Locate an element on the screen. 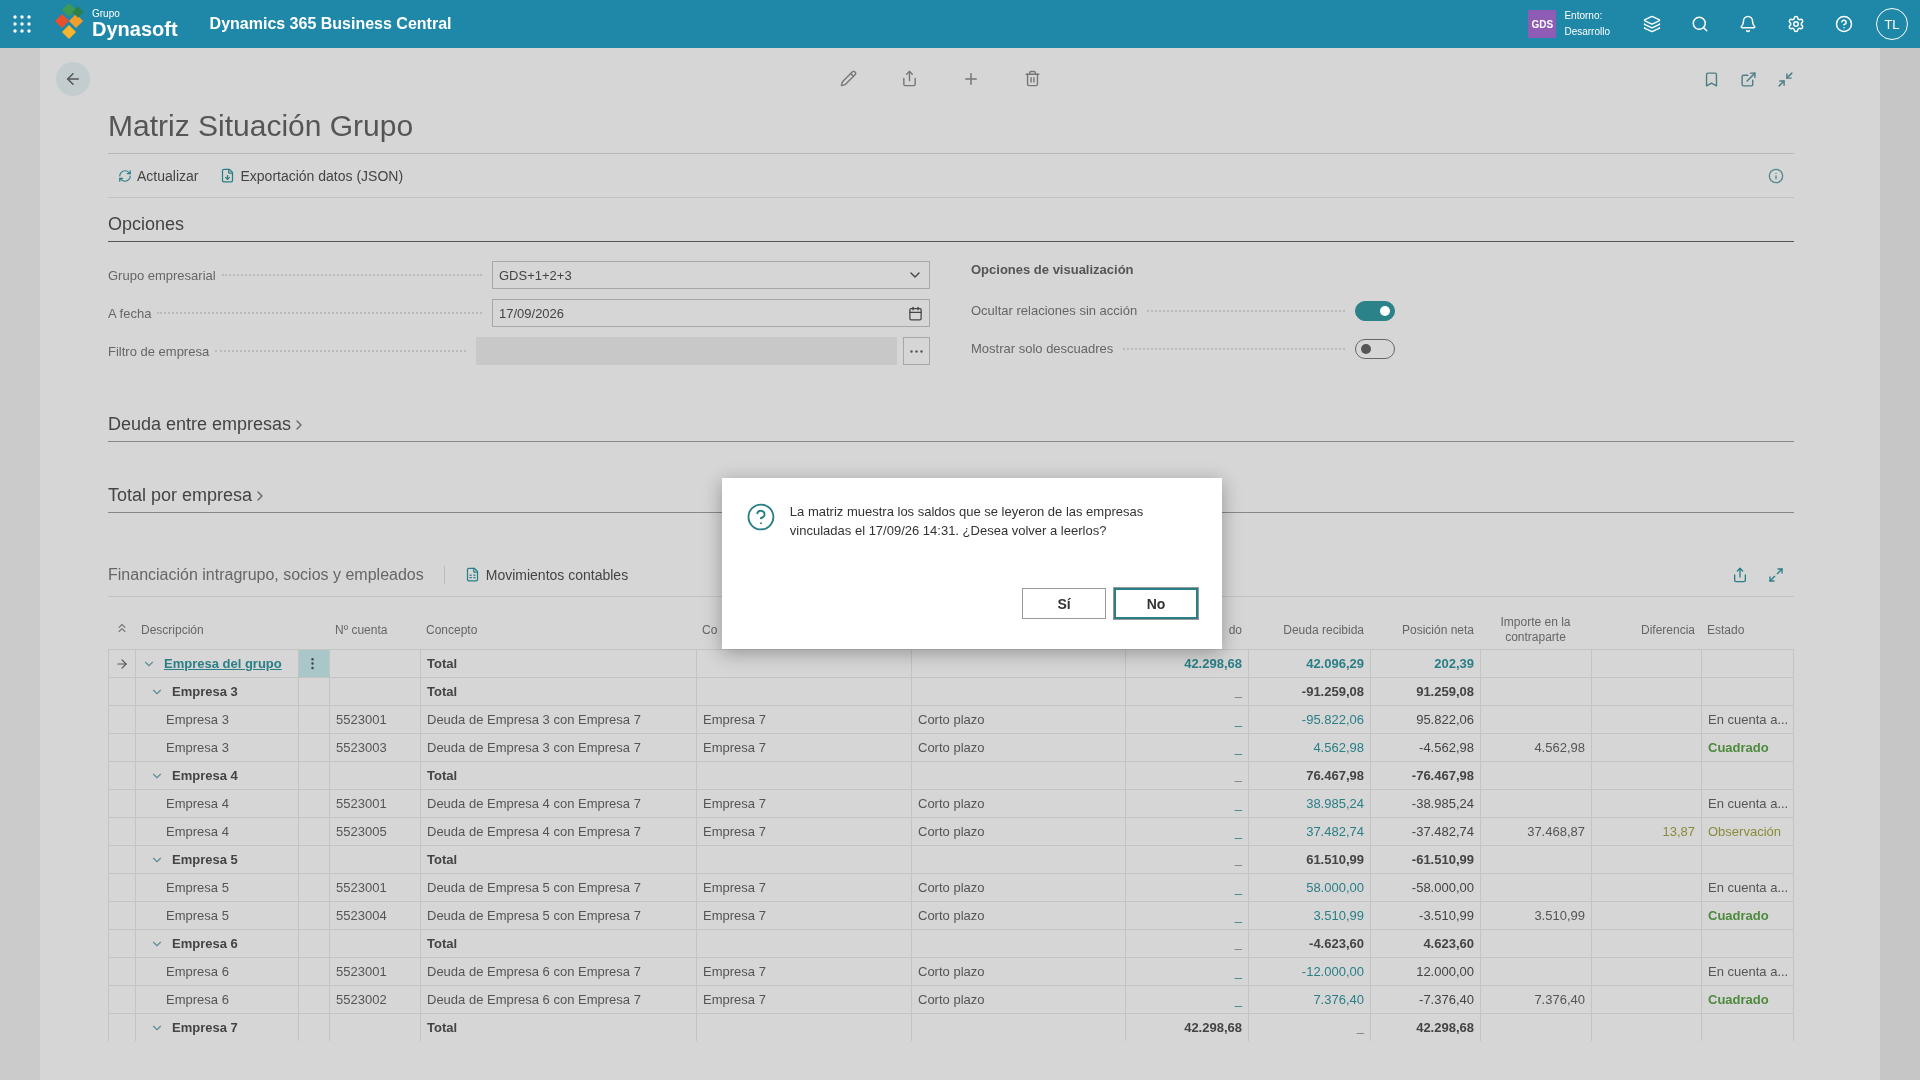 This screenshot has width=1920, height=1080. action-button: Actualizar is located at coordinates (158, 175).